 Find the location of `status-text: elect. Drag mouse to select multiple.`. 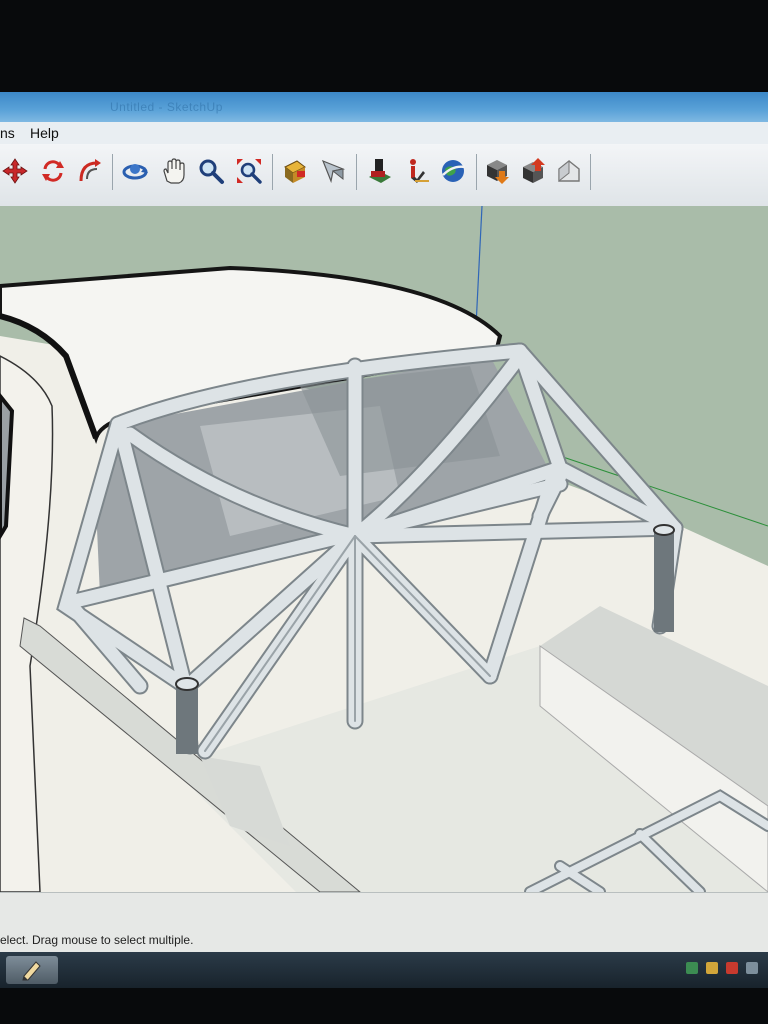

status-text: elect. Drag mouse to select multiple. is located at coordinates (97, 940).